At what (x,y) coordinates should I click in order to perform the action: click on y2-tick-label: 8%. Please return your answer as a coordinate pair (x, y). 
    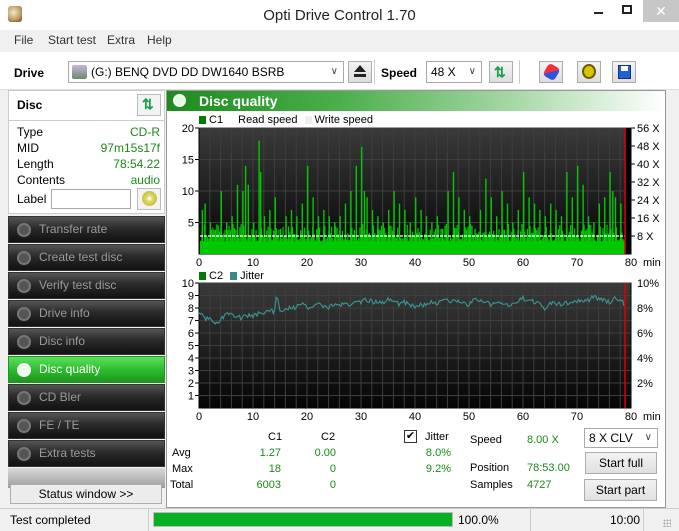
    Looking at the image, I should click on (645, 309).